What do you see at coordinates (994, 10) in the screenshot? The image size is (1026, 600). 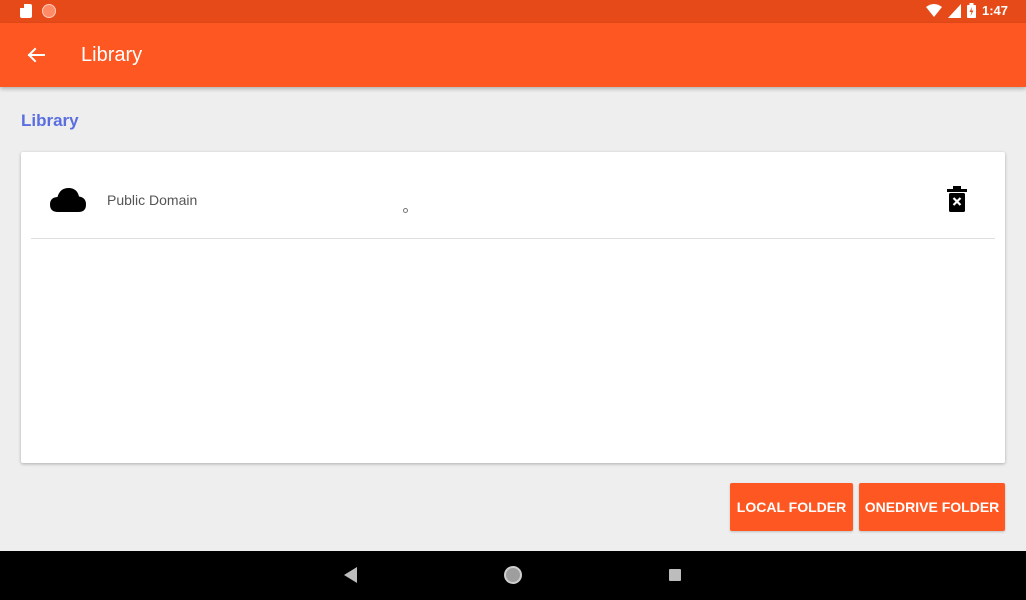 I see `clock-time: 1:47` at bounding box center [994, 10].